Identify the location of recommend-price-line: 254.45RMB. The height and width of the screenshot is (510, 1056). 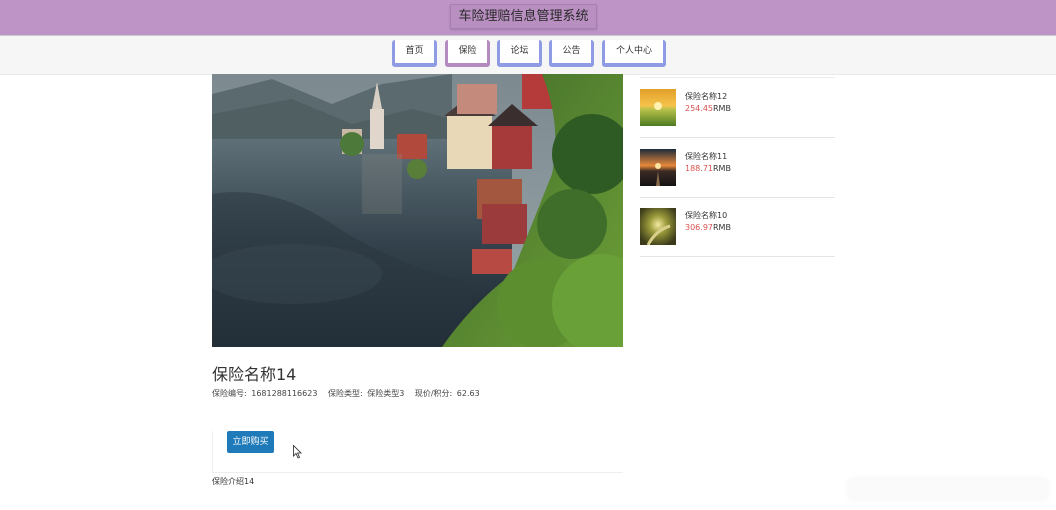
(708, 108).